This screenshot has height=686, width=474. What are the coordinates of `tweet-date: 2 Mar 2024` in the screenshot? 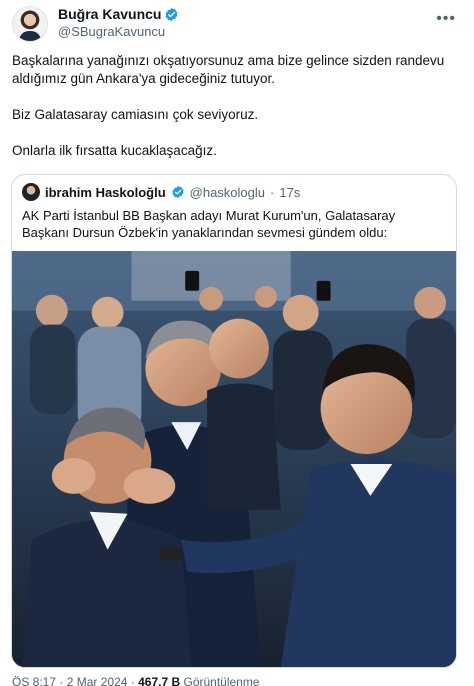 It's located at (97, 680).